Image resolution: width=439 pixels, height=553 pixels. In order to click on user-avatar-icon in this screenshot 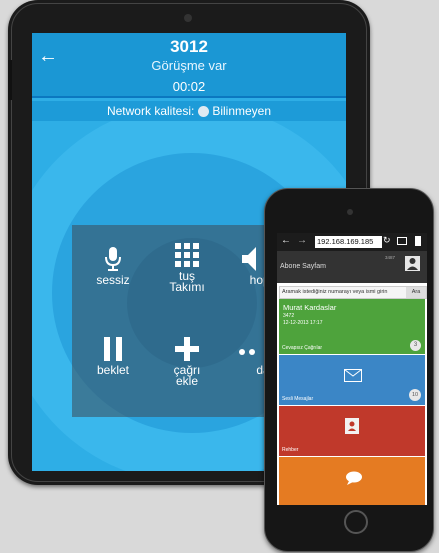, I will do `click(412, 263)`.